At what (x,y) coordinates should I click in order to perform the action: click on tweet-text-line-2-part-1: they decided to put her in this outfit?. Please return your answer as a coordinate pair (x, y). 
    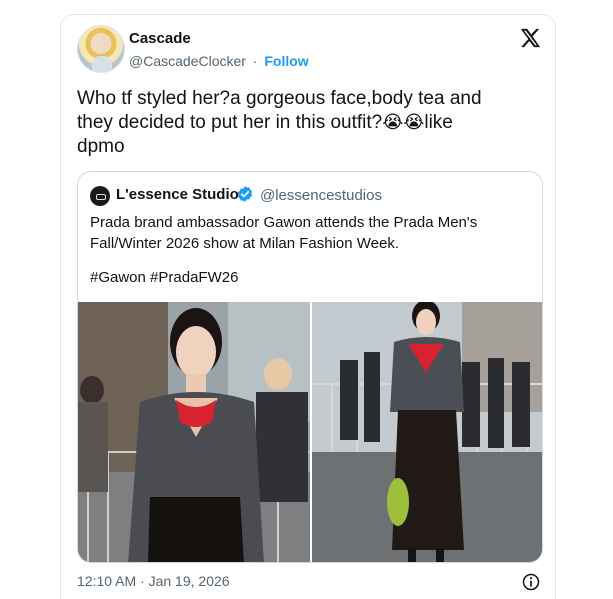
    Looking at the image, I should click on (230, 122).